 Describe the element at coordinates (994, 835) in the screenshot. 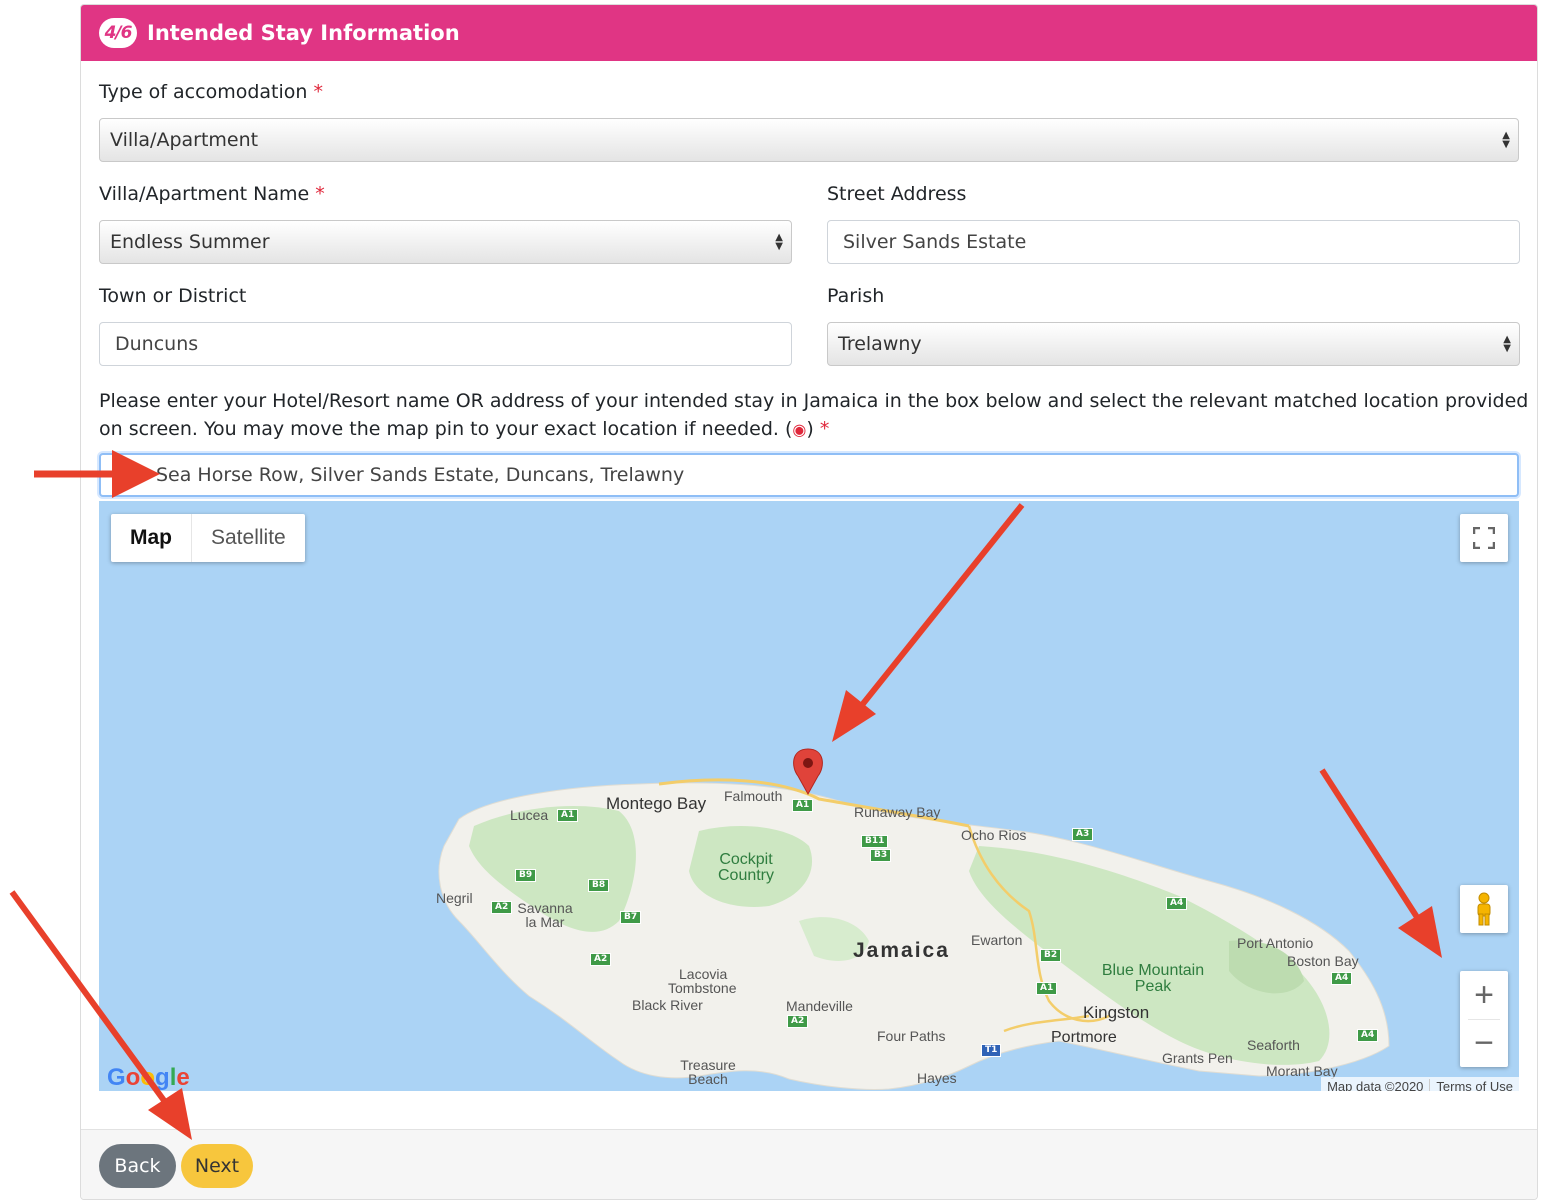

I see `place-label: Ocho Rios` at that location.